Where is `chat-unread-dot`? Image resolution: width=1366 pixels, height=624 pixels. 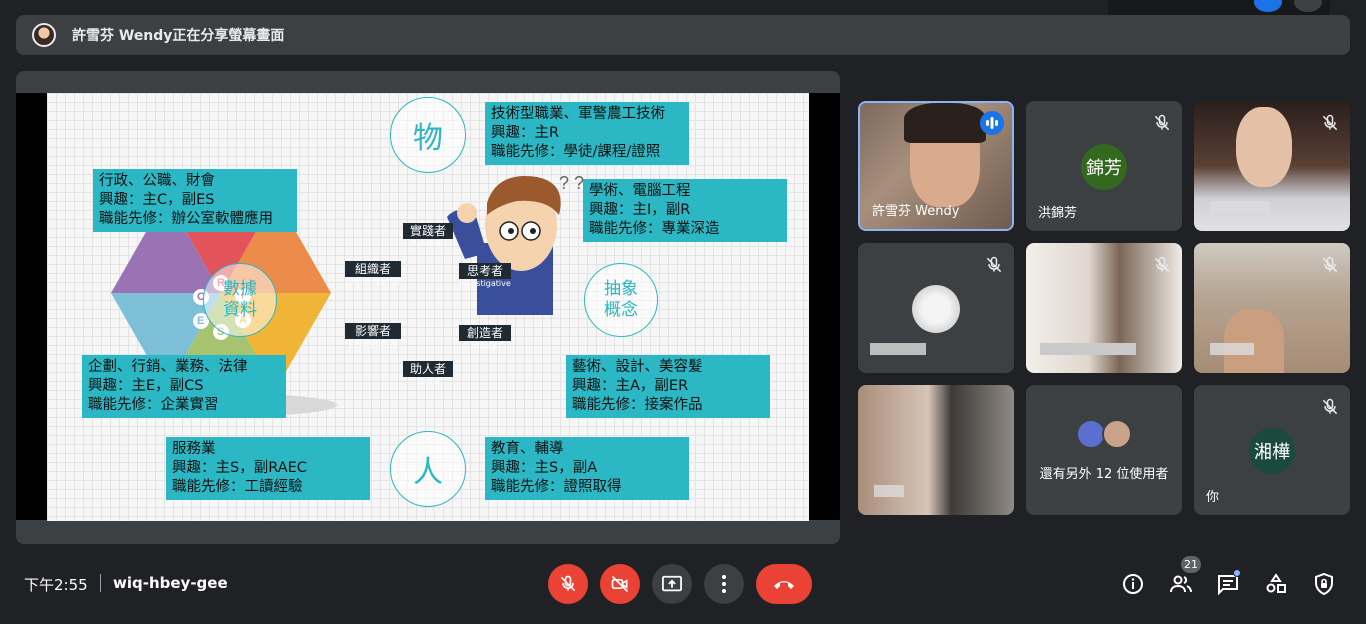 chat-unread-dot is located at coordinates (1237, 573).